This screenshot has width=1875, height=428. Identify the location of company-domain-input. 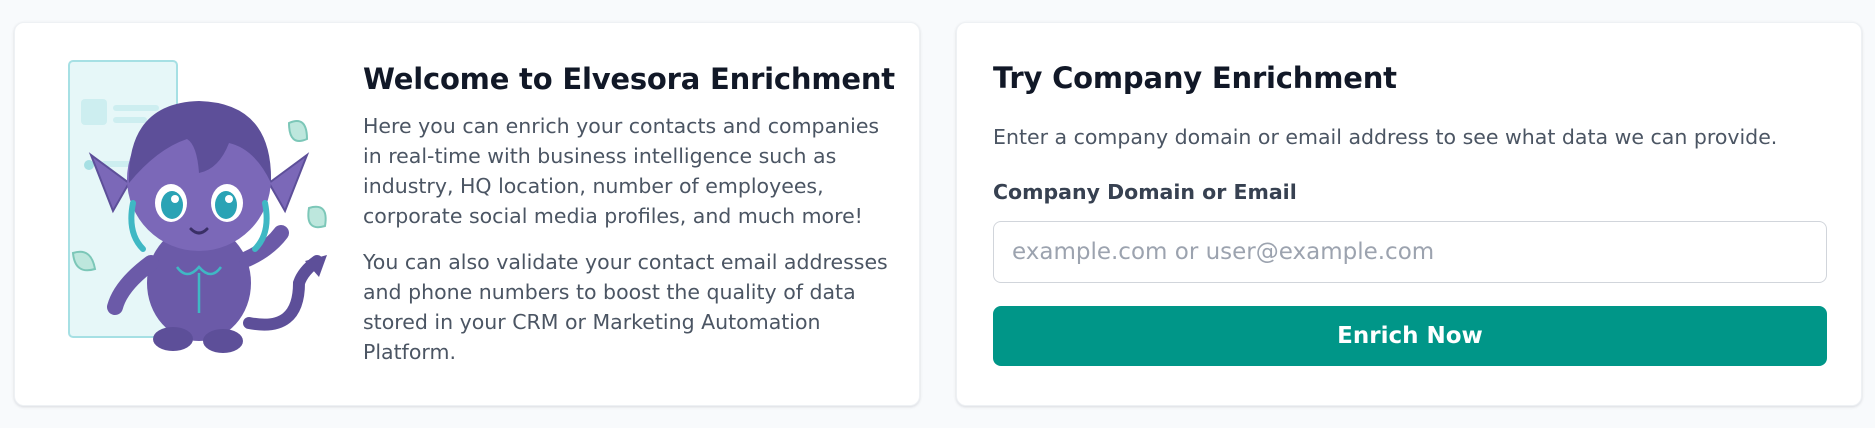
(1410, 252).